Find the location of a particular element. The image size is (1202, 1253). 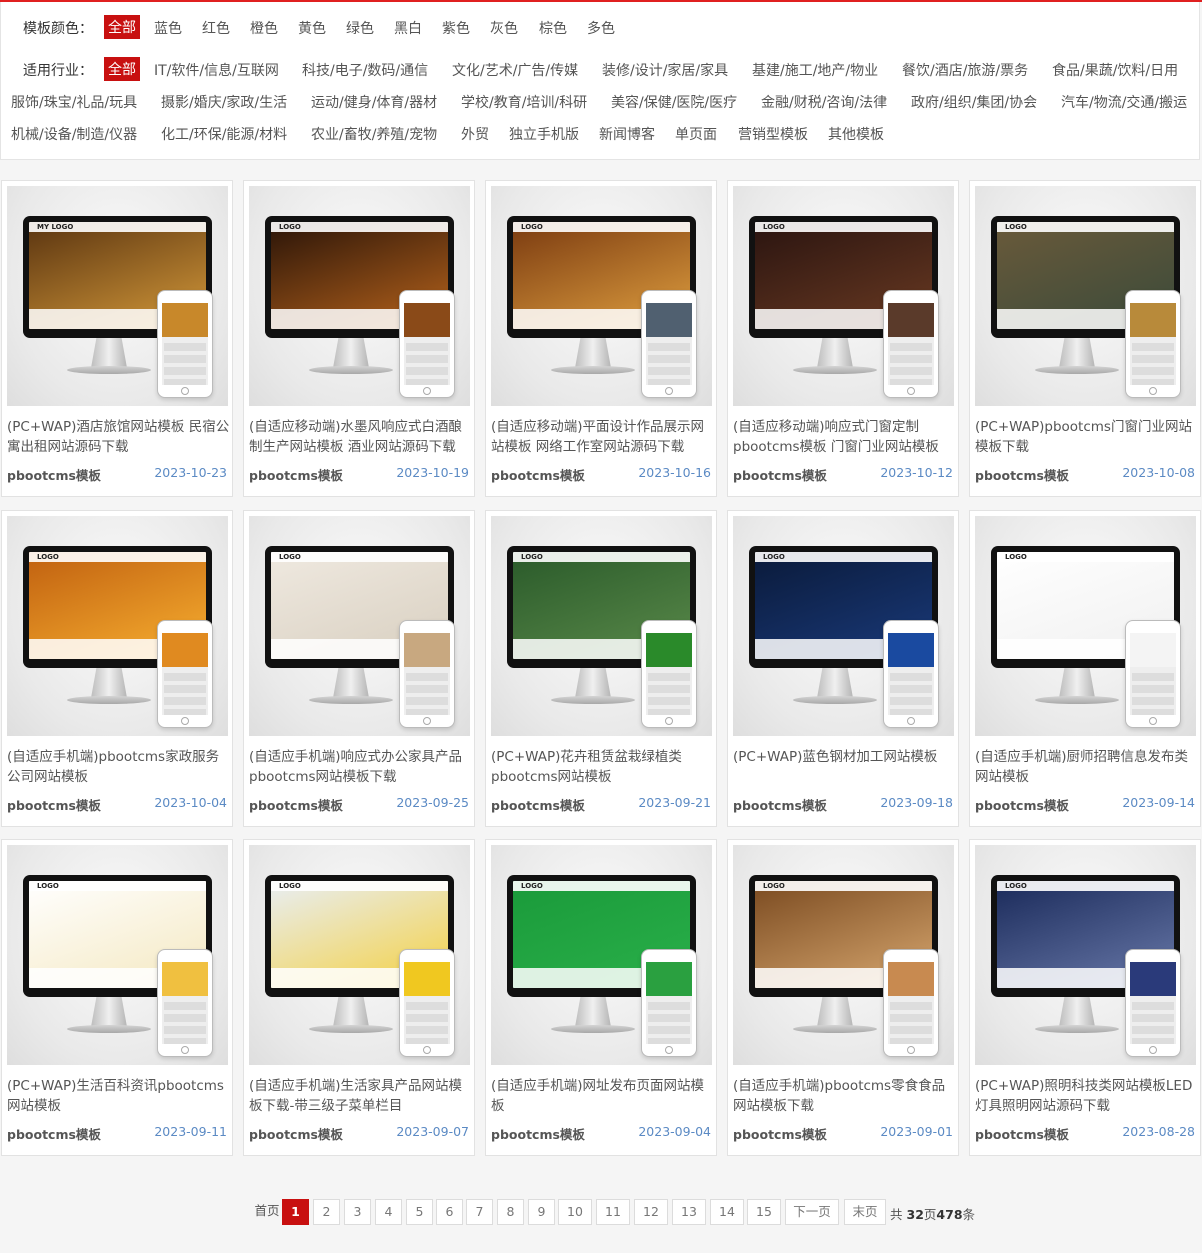

pager-last: 末页 is located at coordinates (865, 1212).